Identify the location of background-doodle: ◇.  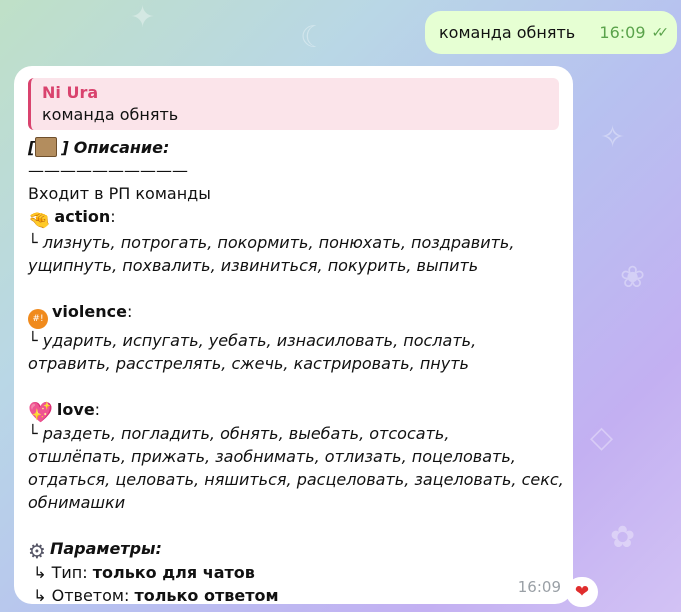
(602, 437).